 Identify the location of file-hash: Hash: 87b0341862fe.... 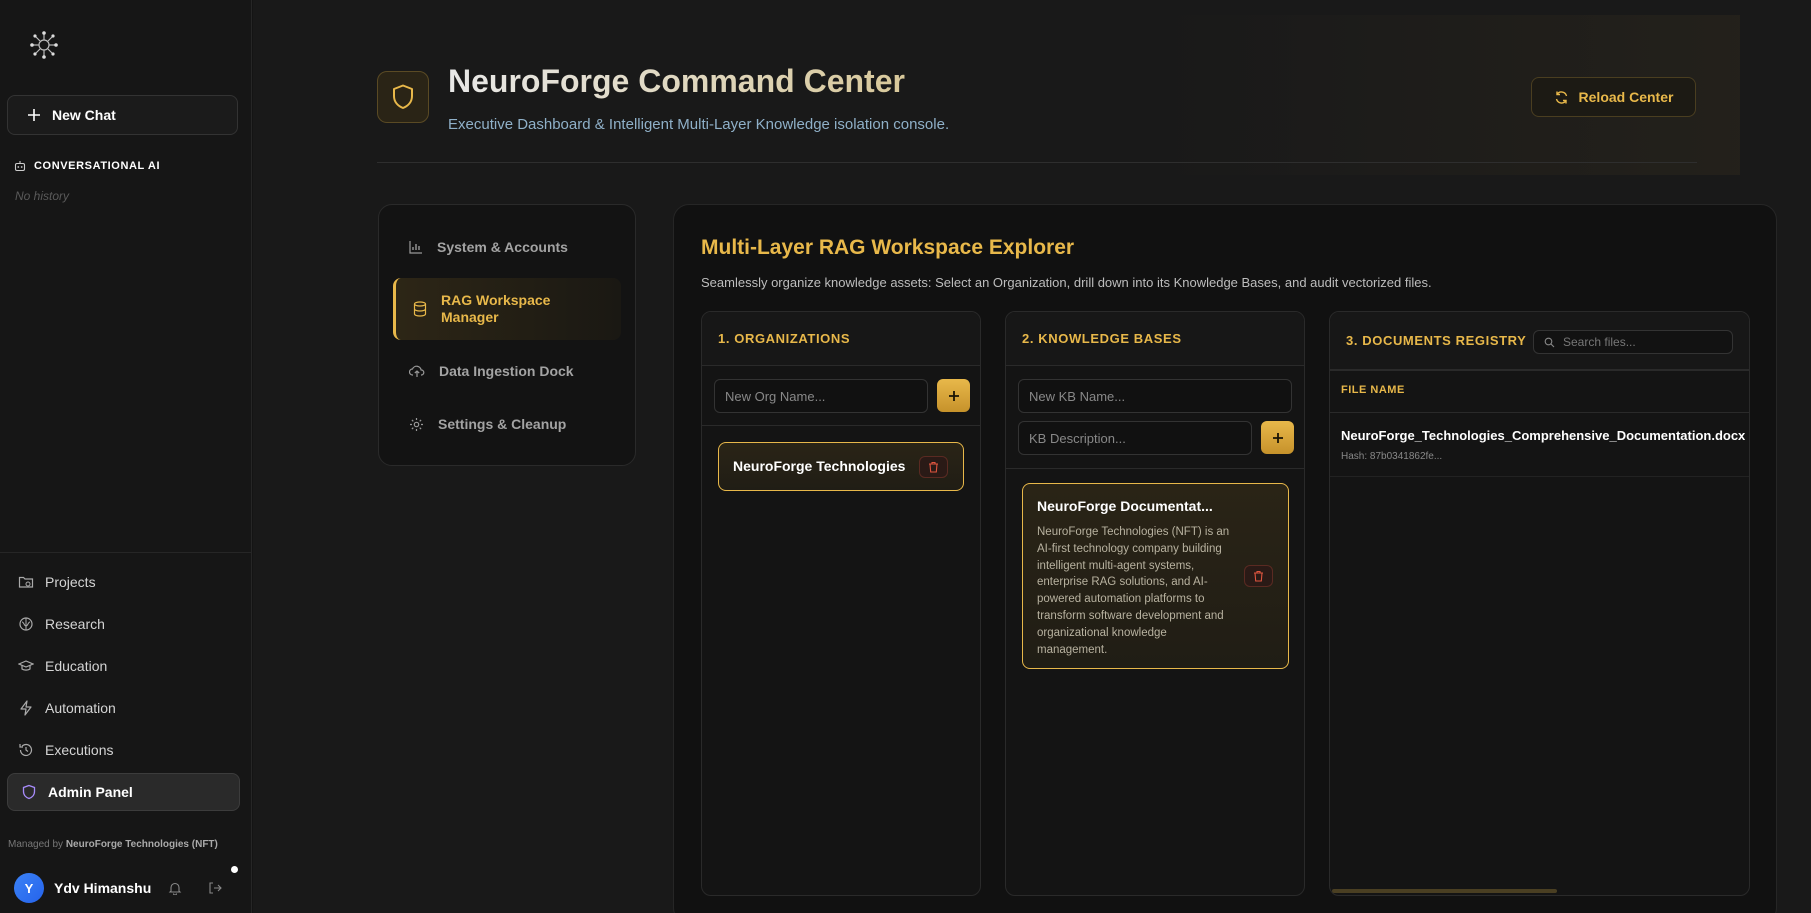
(1392, 456).